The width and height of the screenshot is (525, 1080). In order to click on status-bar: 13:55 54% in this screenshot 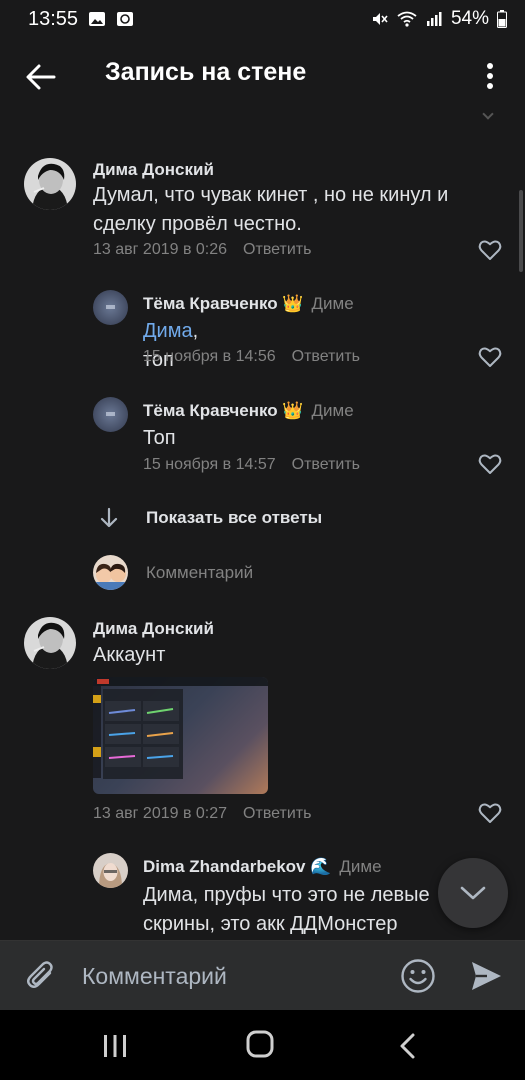, I will do `click(262, 19)`.